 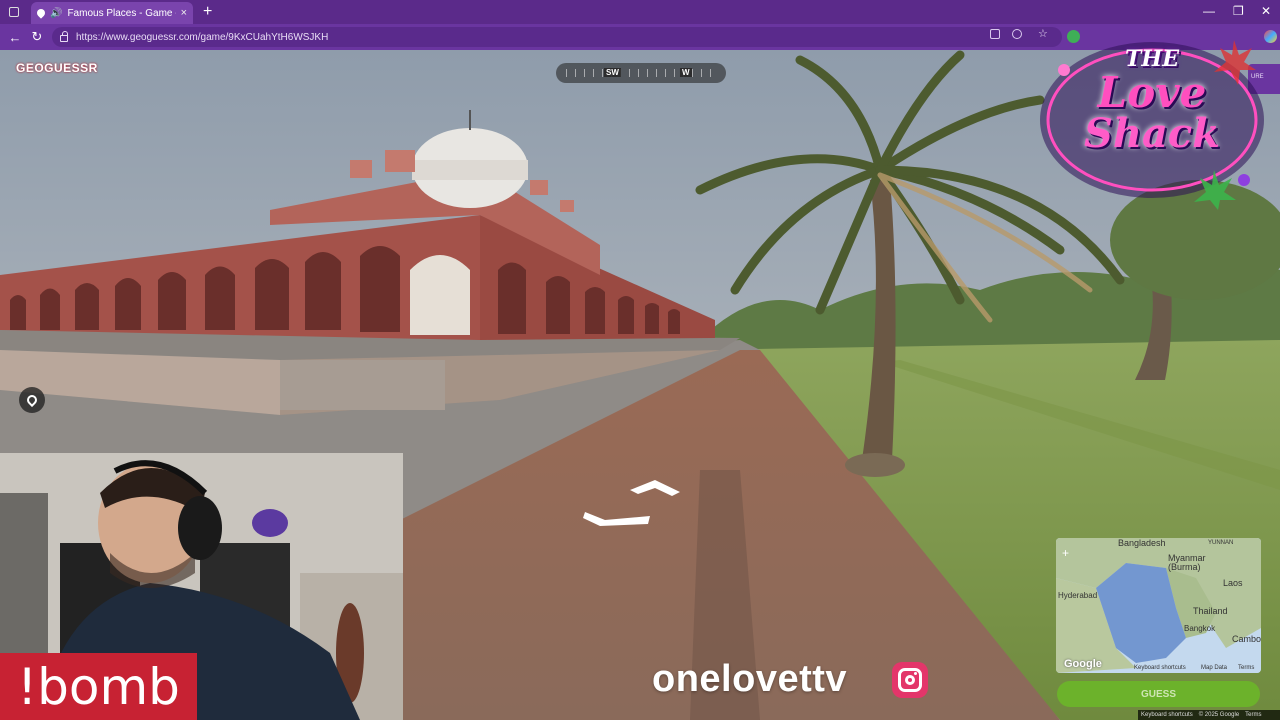 What do you see at coordinates (37, 37) in the screenshot?
I see `reload-icon: ↻` at bounding box center [37, 37].